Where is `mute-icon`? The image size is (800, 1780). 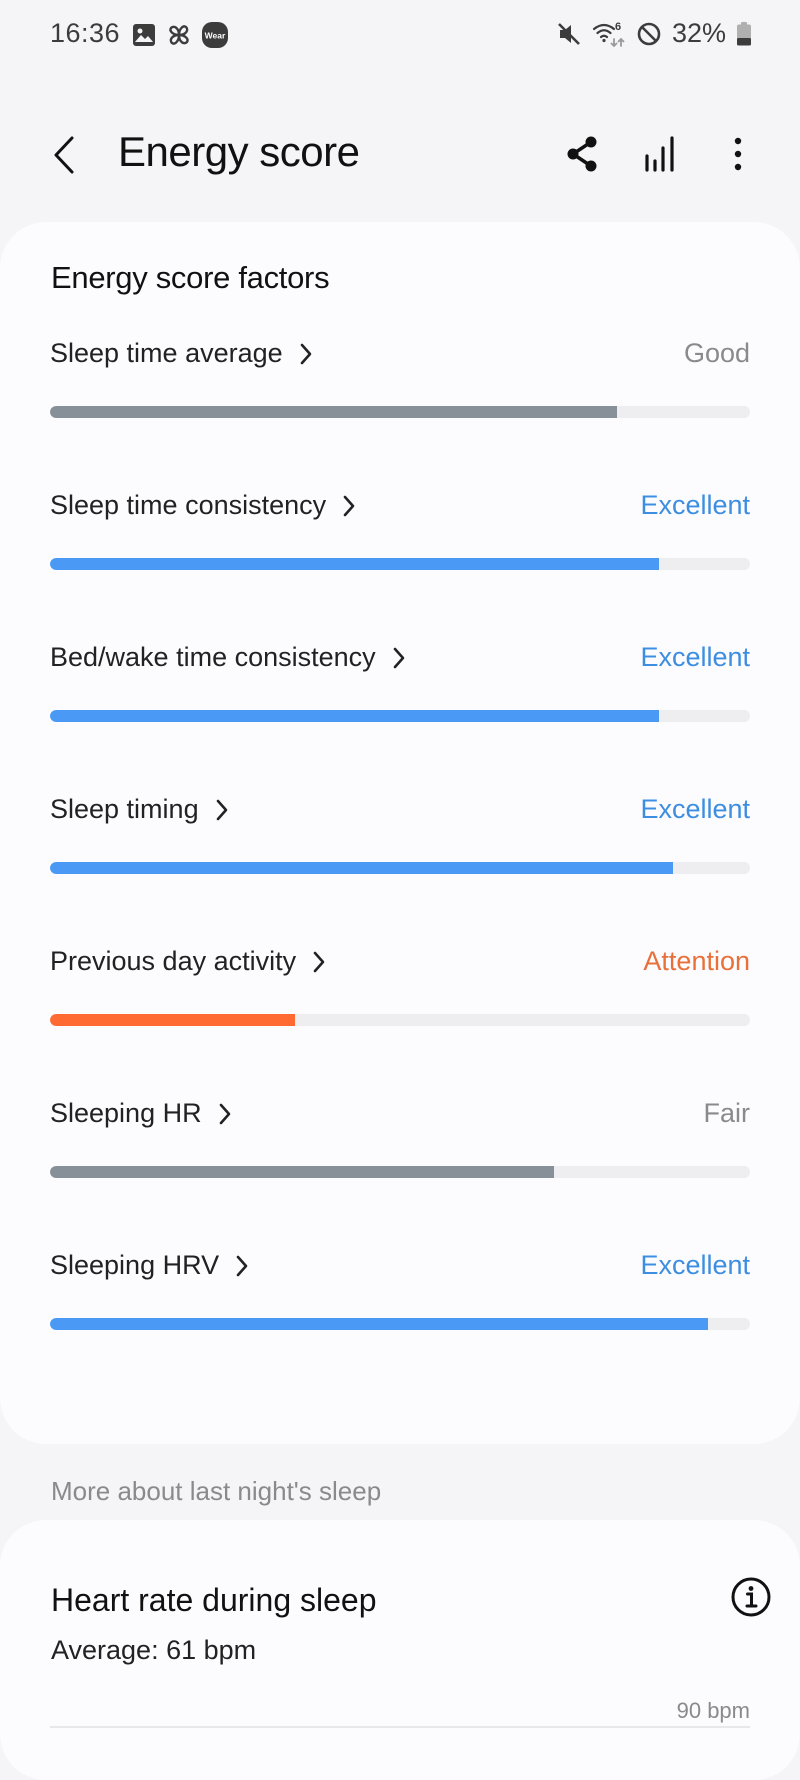
mute-icon is located at coordinates (569, 34).